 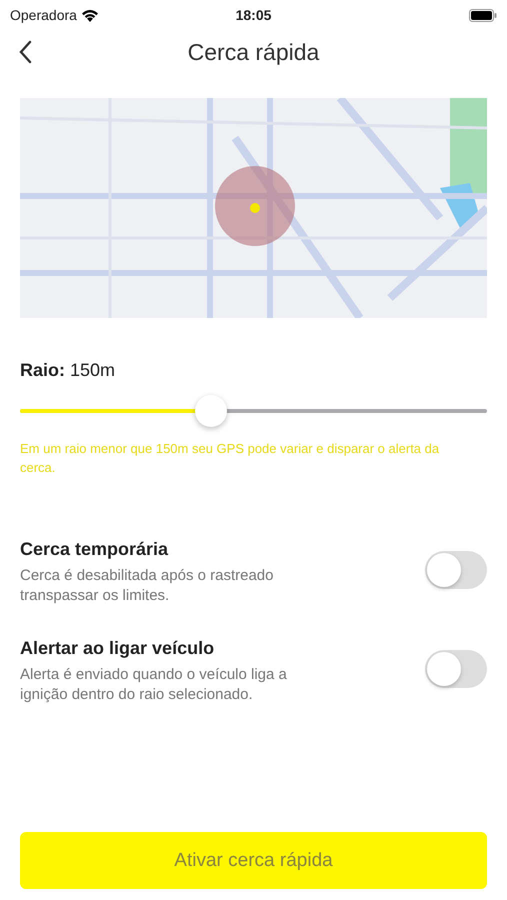 What do you see at coordinates (154, 685) in the screenshot?
I see `option-description: Alerta é enviado quando o veículo liga a ignição dentro do raio selecionado.` at bounding box center [154, 685].